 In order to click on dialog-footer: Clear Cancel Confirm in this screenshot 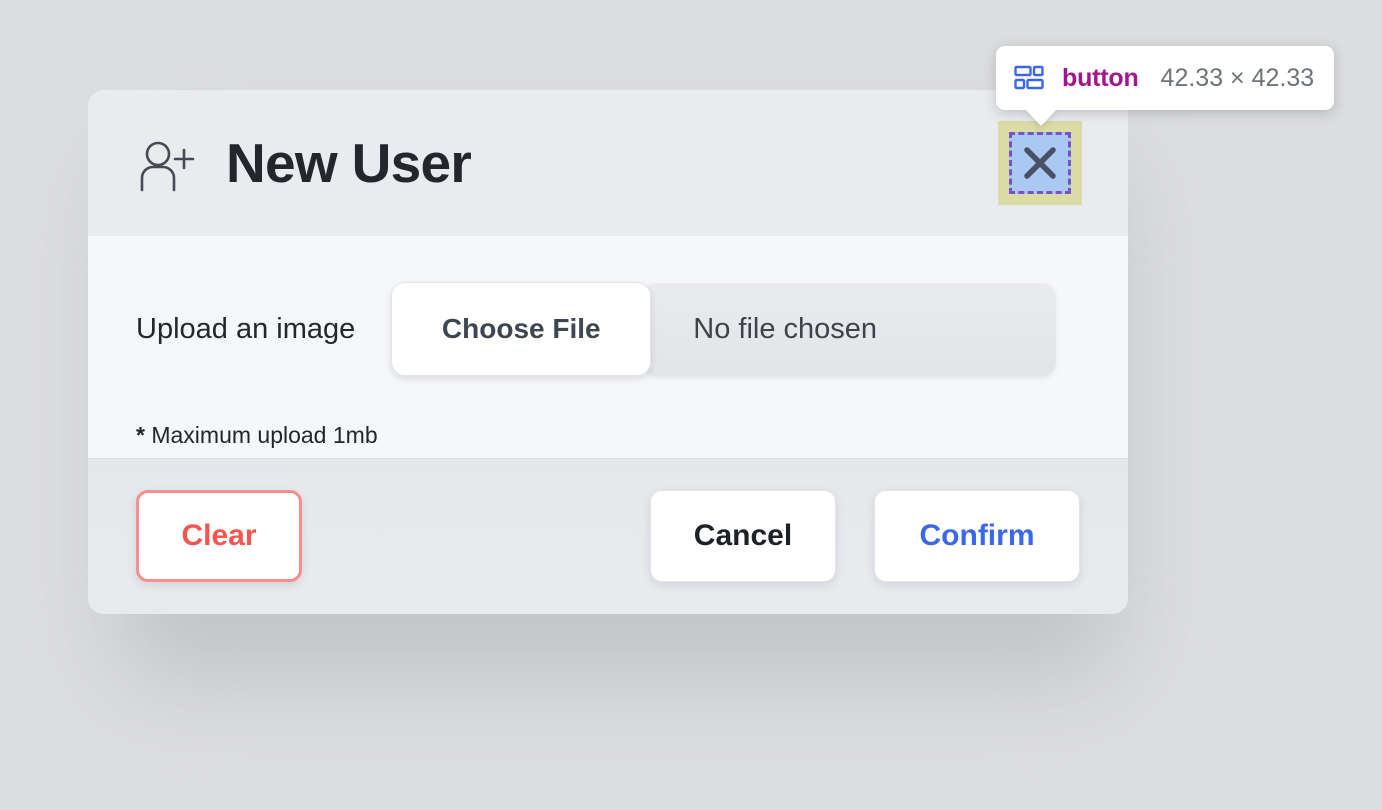, I will do `click(608, 536)`.